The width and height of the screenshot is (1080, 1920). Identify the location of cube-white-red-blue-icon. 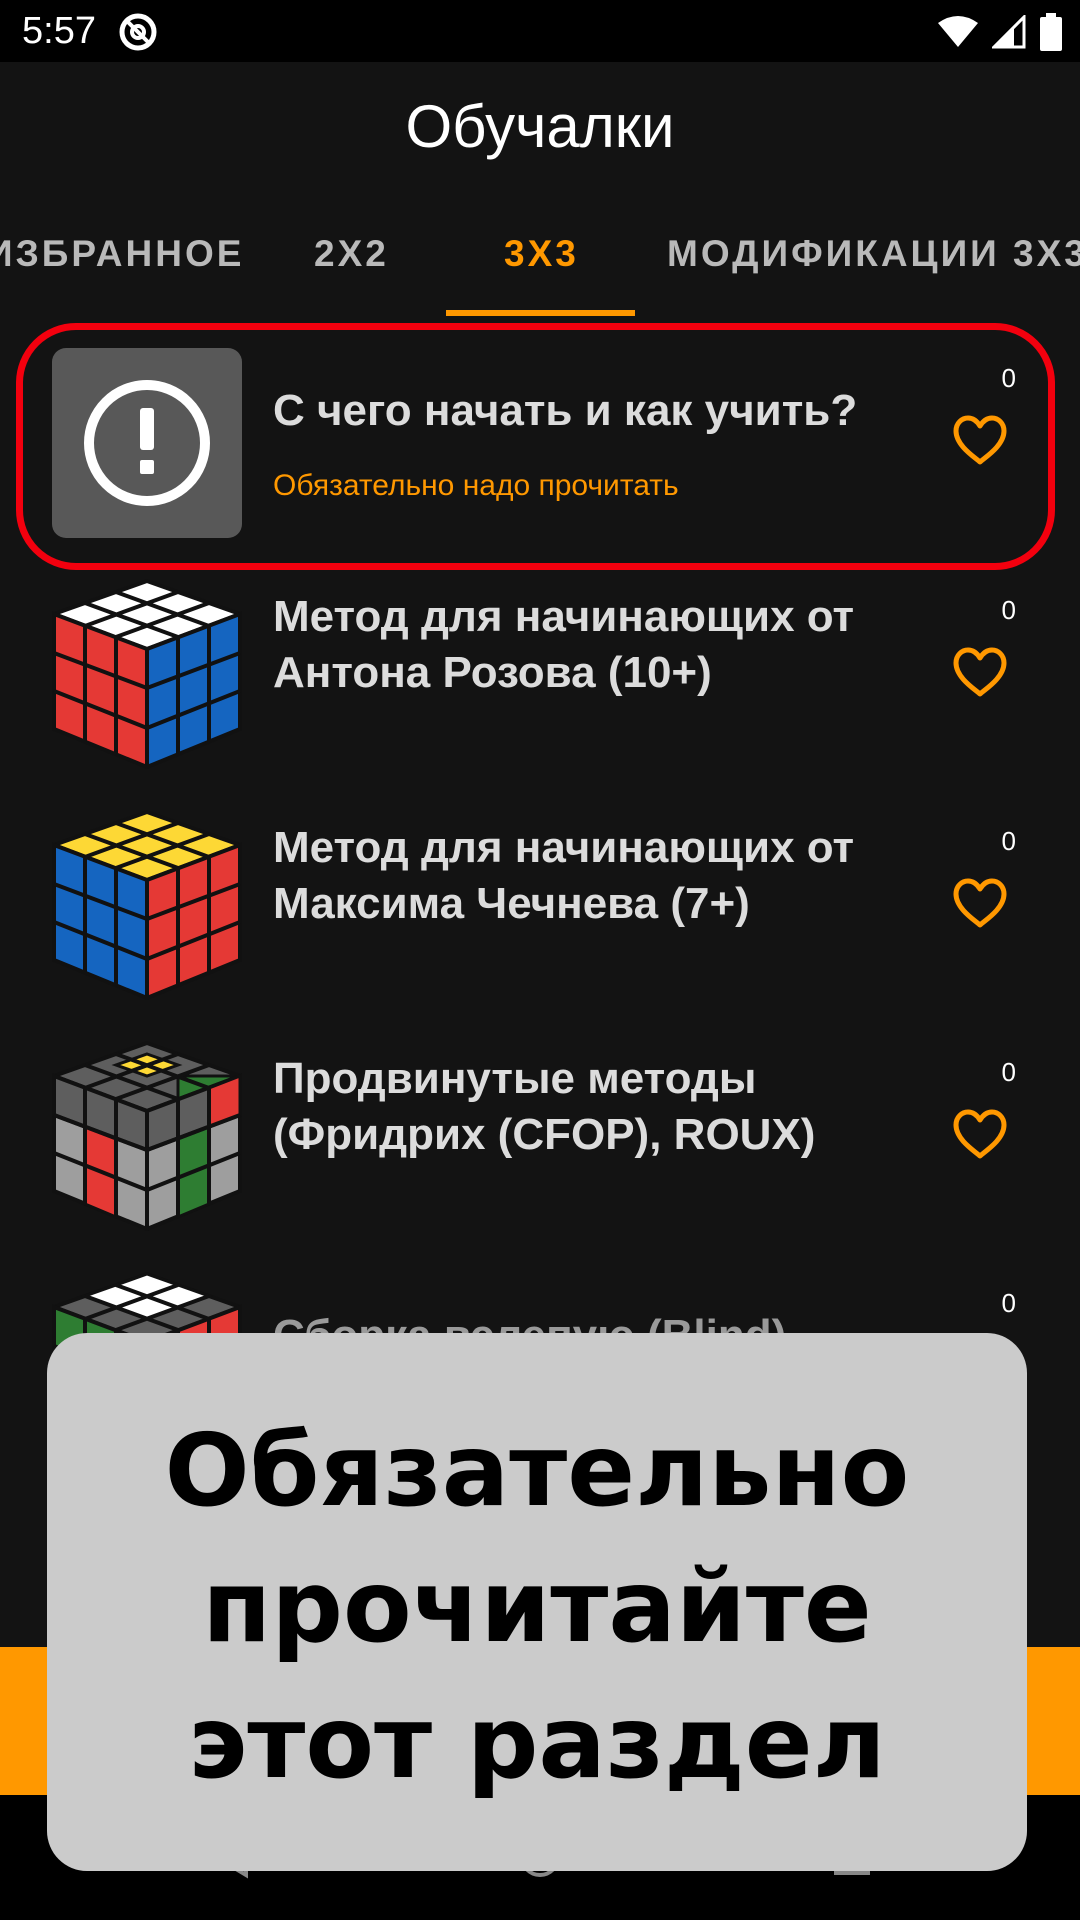
(147, 674).